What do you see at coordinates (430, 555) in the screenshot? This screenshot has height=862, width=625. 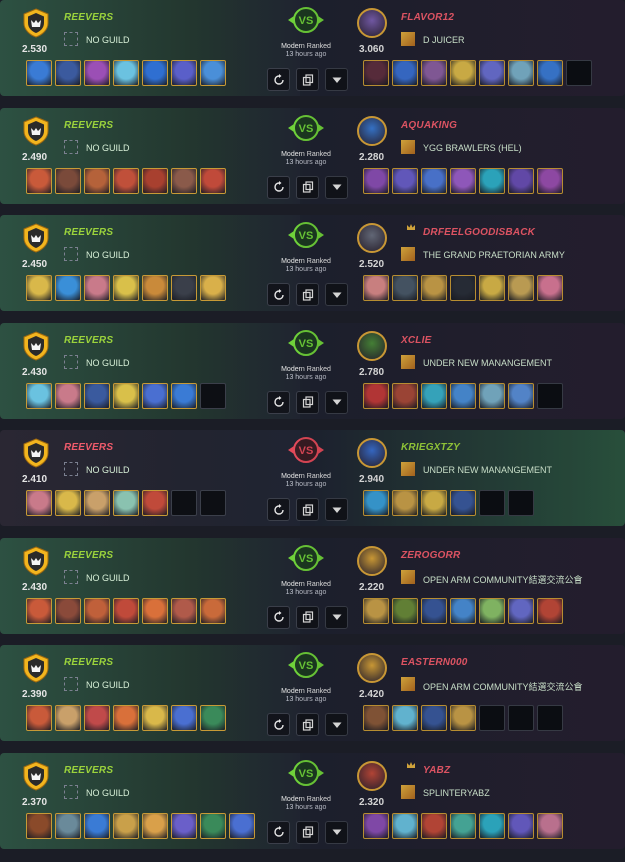 I see `opponent-name: ZEROGORR` at bounding box center [430, 555].